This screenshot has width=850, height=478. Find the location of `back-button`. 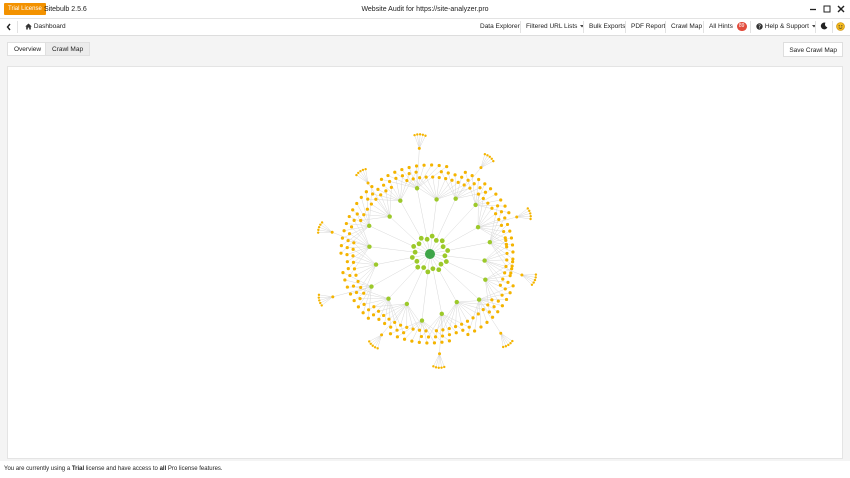

back-button is located at coordinates (9, 27).